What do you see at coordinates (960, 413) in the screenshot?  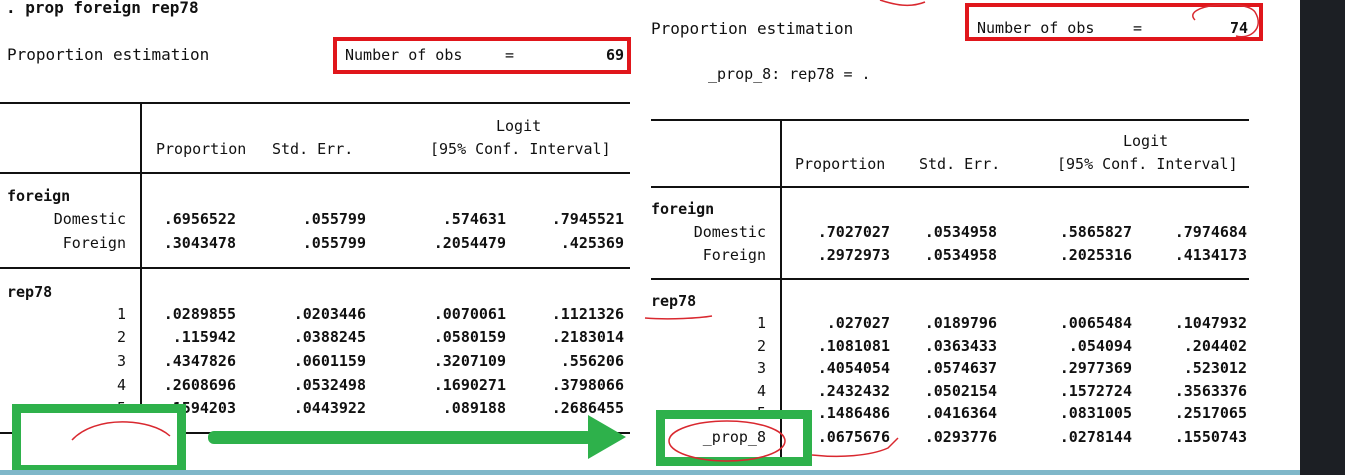 I see `right-cell: .0416364` at bounding box center [960, 413].